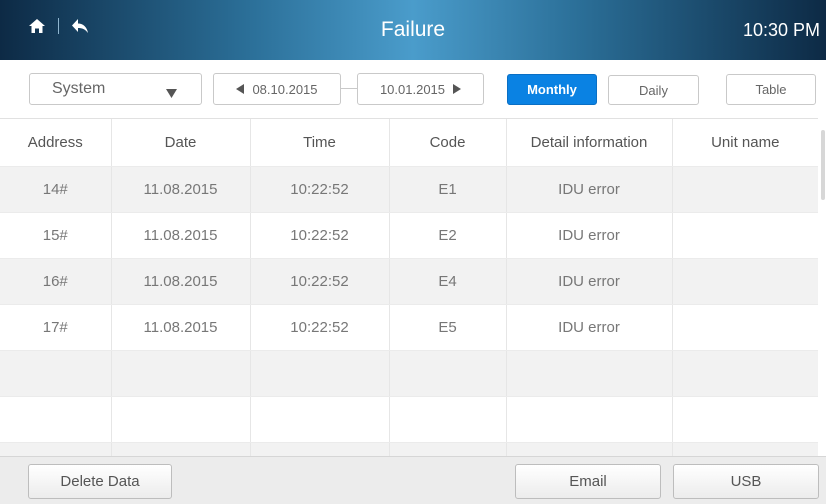 Image resolution: width=826 pixels, height=504 pixels. I want to click on start-date-field: 08.10.2015, so click(277, 89).